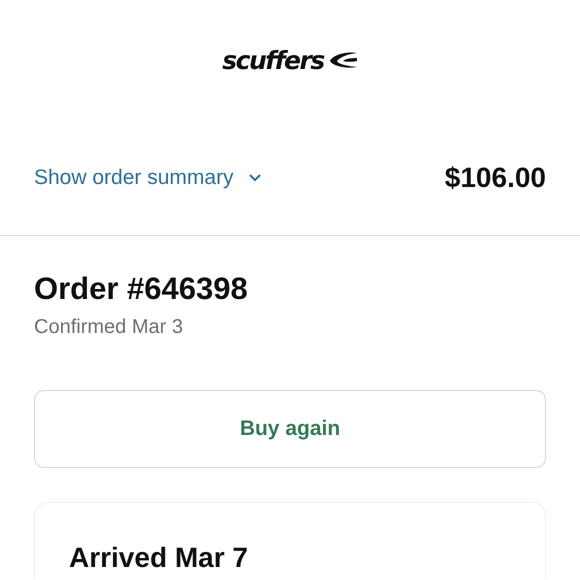  Describe the element at coordinates (273, 60) in the screenshot. I see `logo: scuffers` at that location.